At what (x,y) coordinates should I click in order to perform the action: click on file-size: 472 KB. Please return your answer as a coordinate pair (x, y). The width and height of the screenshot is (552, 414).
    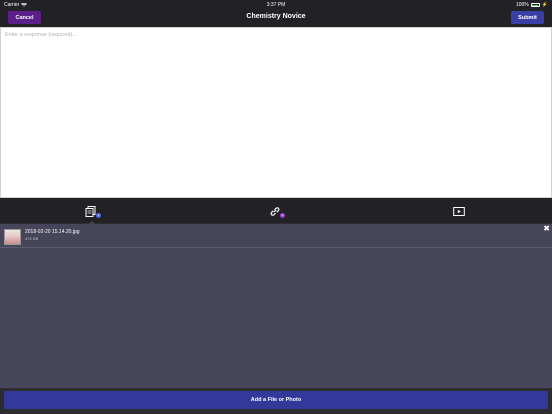
    Looking at the image, I should click on (32, 238).